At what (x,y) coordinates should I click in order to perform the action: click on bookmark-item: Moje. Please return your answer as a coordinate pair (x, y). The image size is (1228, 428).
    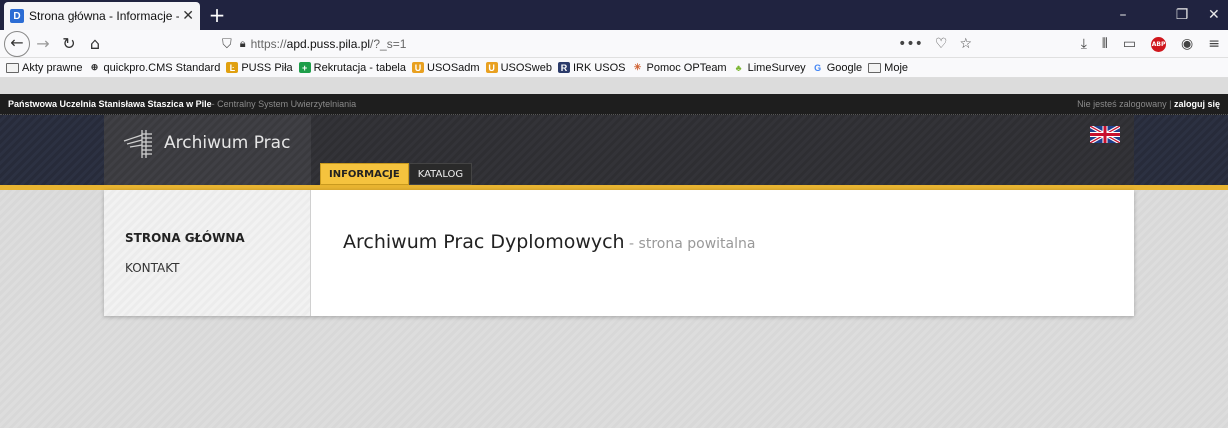
    Looking at the image, I should click on (888, 68).